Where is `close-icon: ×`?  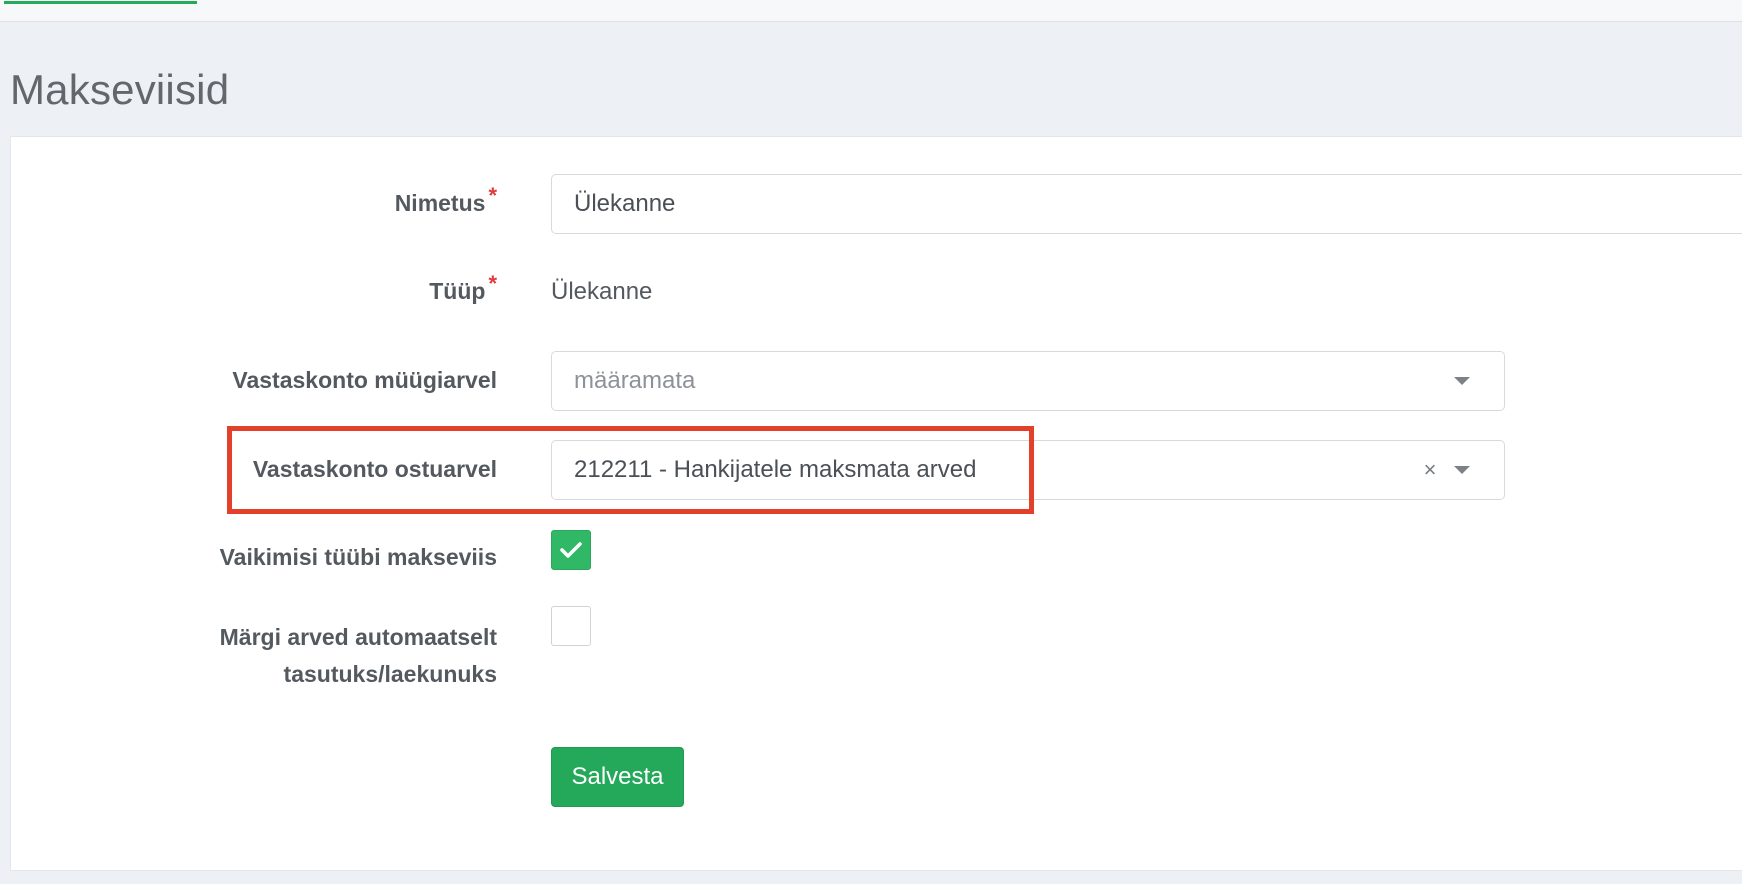
close-icon: × is located at coordinates (1430, 470).